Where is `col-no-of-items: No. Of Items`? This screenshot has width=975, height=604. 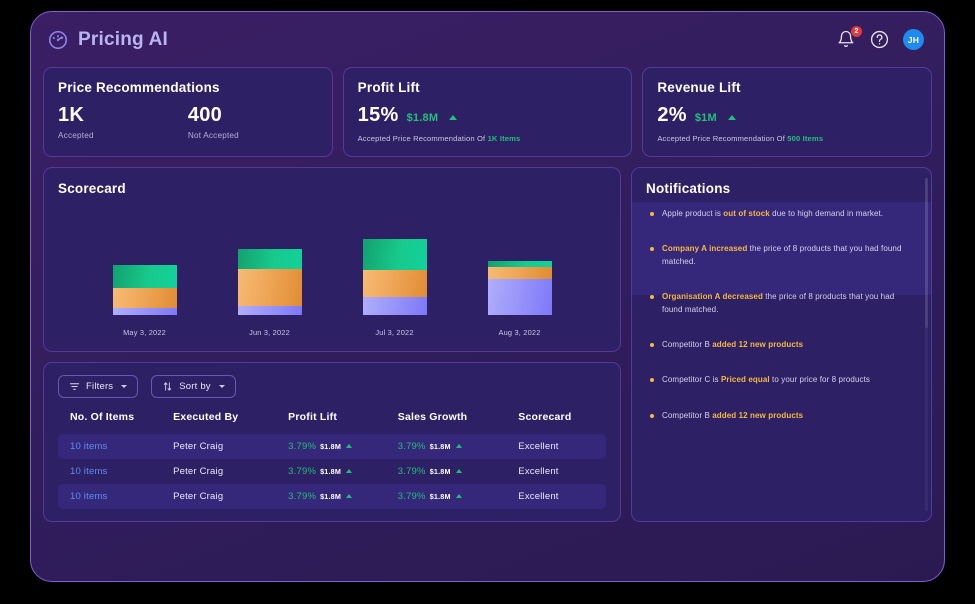
col-no-of-items: No. Of Items is located at coordinates (115, 422).